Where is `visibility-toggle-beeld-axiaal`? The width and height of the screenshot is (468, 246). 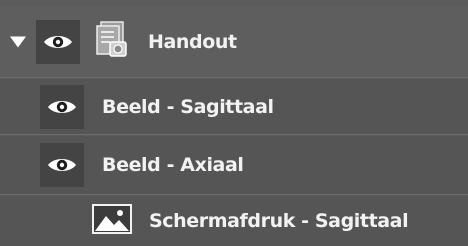 visibility-toggle-beeld-axiaal is located at coordinates (62, 165).